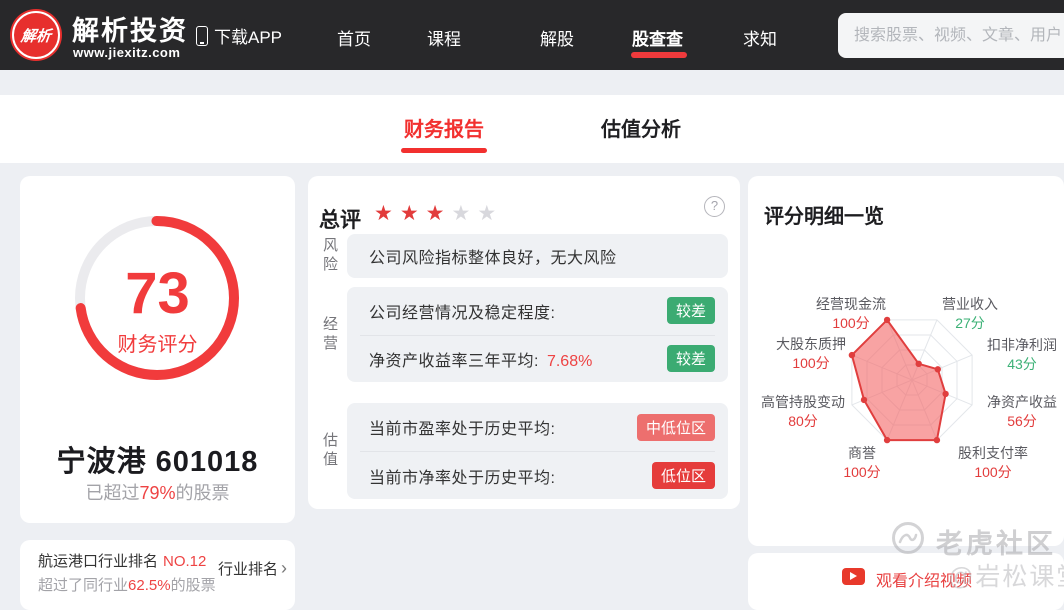 This screenshot has height=610, width=1064. What do you see at coordinates (127, 585) in the screenshot?
I see `industry-beat-line: 超过了同行业62.5%的股票` at bounding box center [127, 585].